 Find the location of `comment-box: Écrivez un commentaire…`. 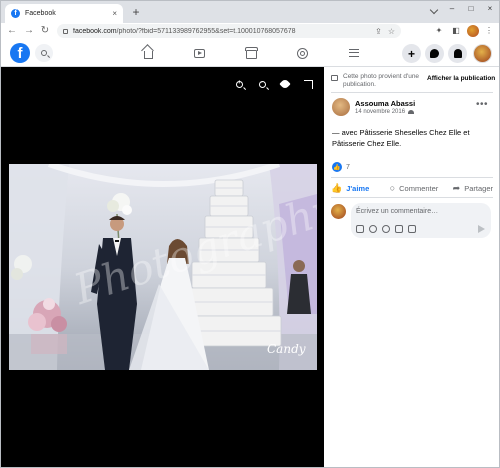

comment-box: Écrivez un commentaire… is located at coordinates (421, 220).